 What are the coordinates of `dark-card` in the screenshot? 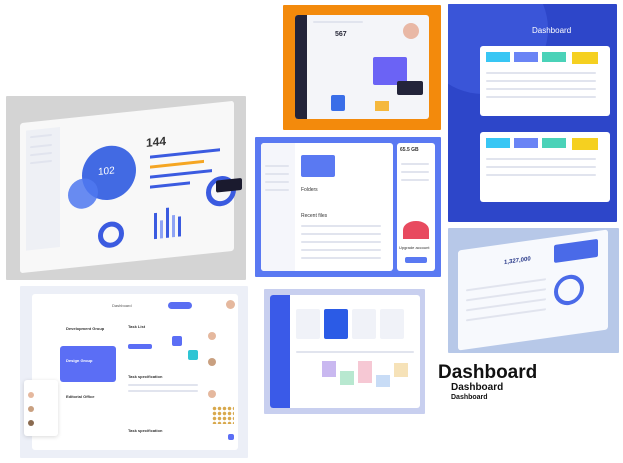 It's located at (410, 88).